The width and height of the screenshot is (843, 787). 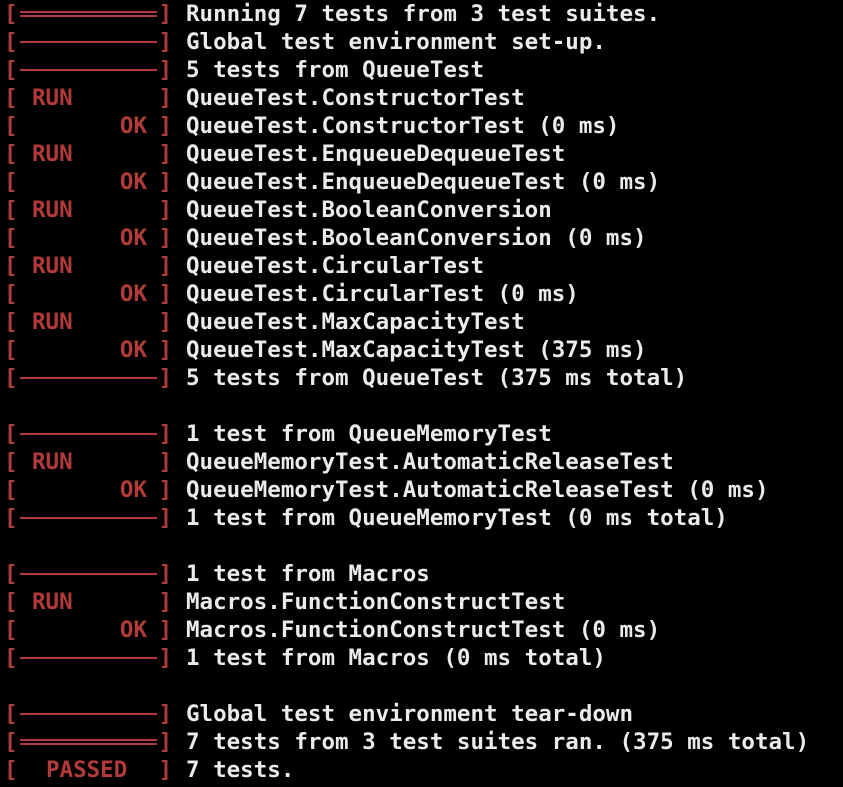 I want to click on line-text: 1 test from Macros (0 ms total), so click(x=396, y=658).